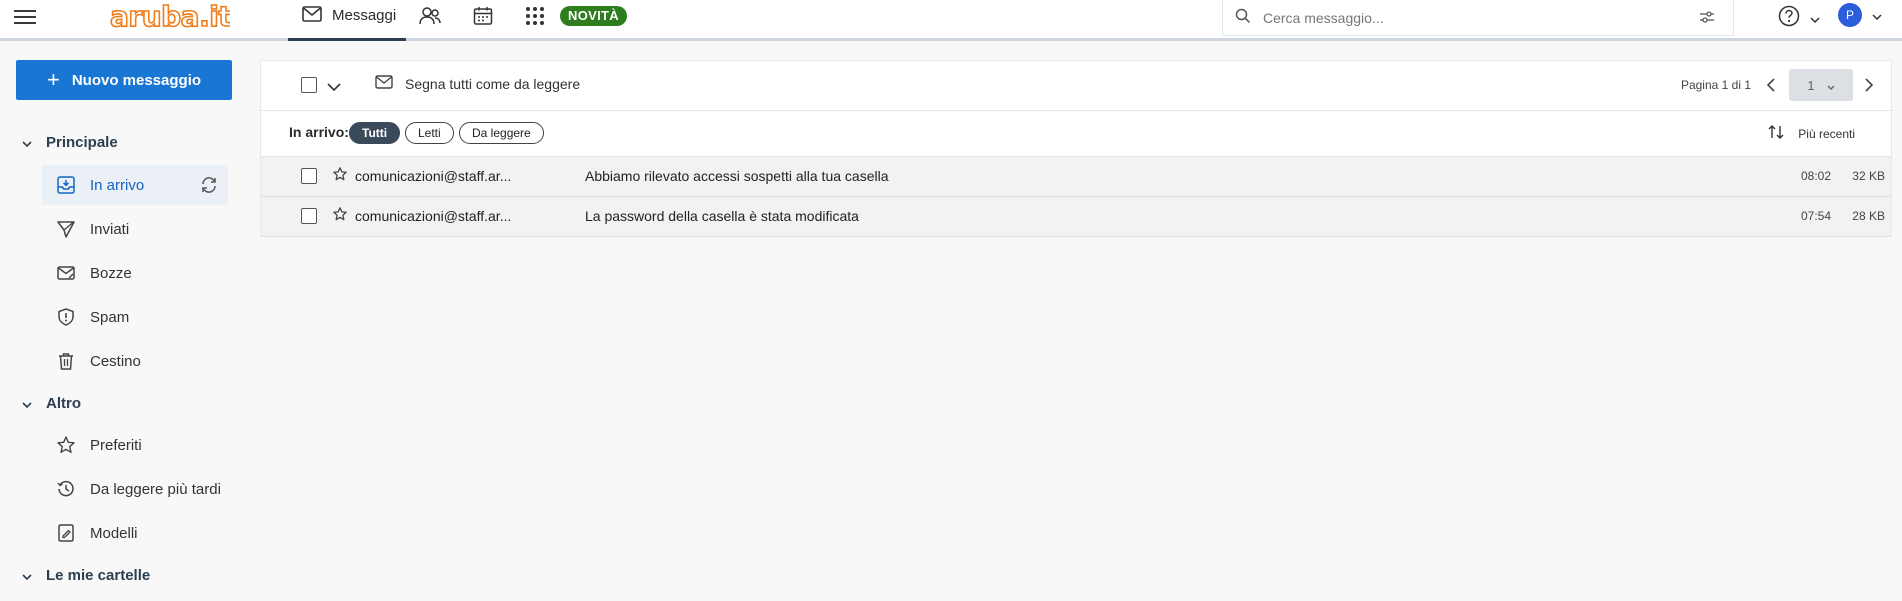 The width and height of the screenshot is (1902, 601). I want to click on help-icon, so click(1789, 18).